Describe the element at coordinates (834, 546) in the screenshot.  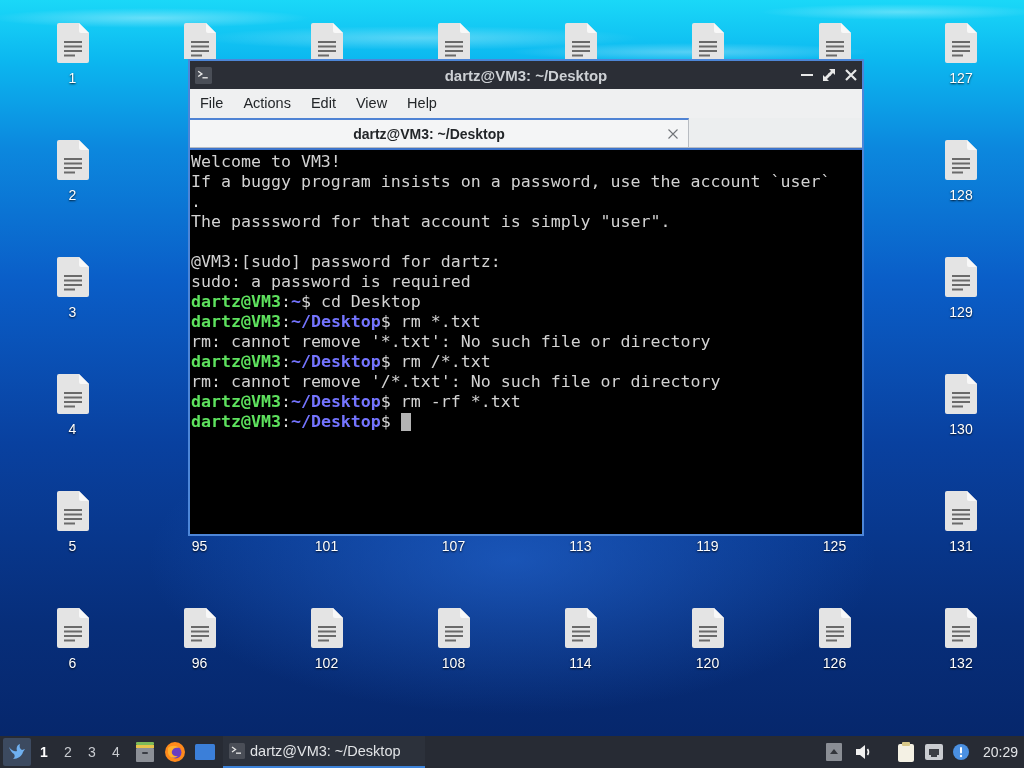
I see `file-name: 125` at that location.